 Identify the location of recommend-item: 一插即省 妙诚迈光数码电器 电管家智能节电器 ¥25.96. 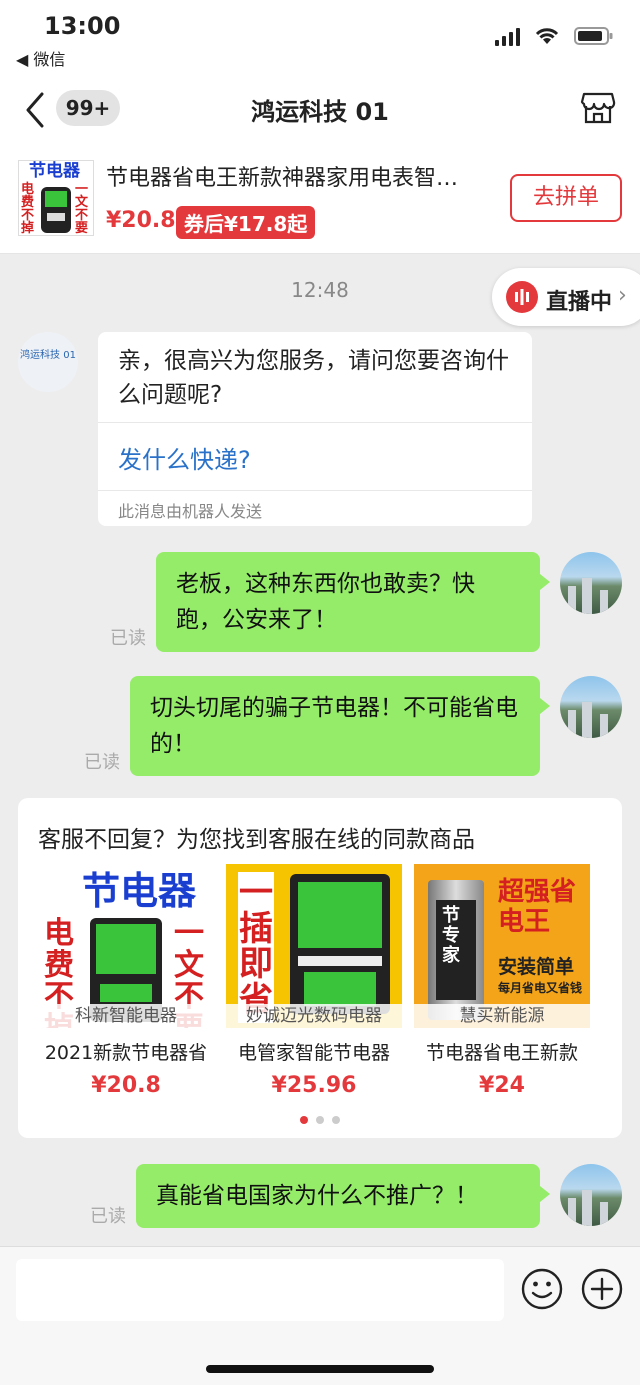
(314, 981).